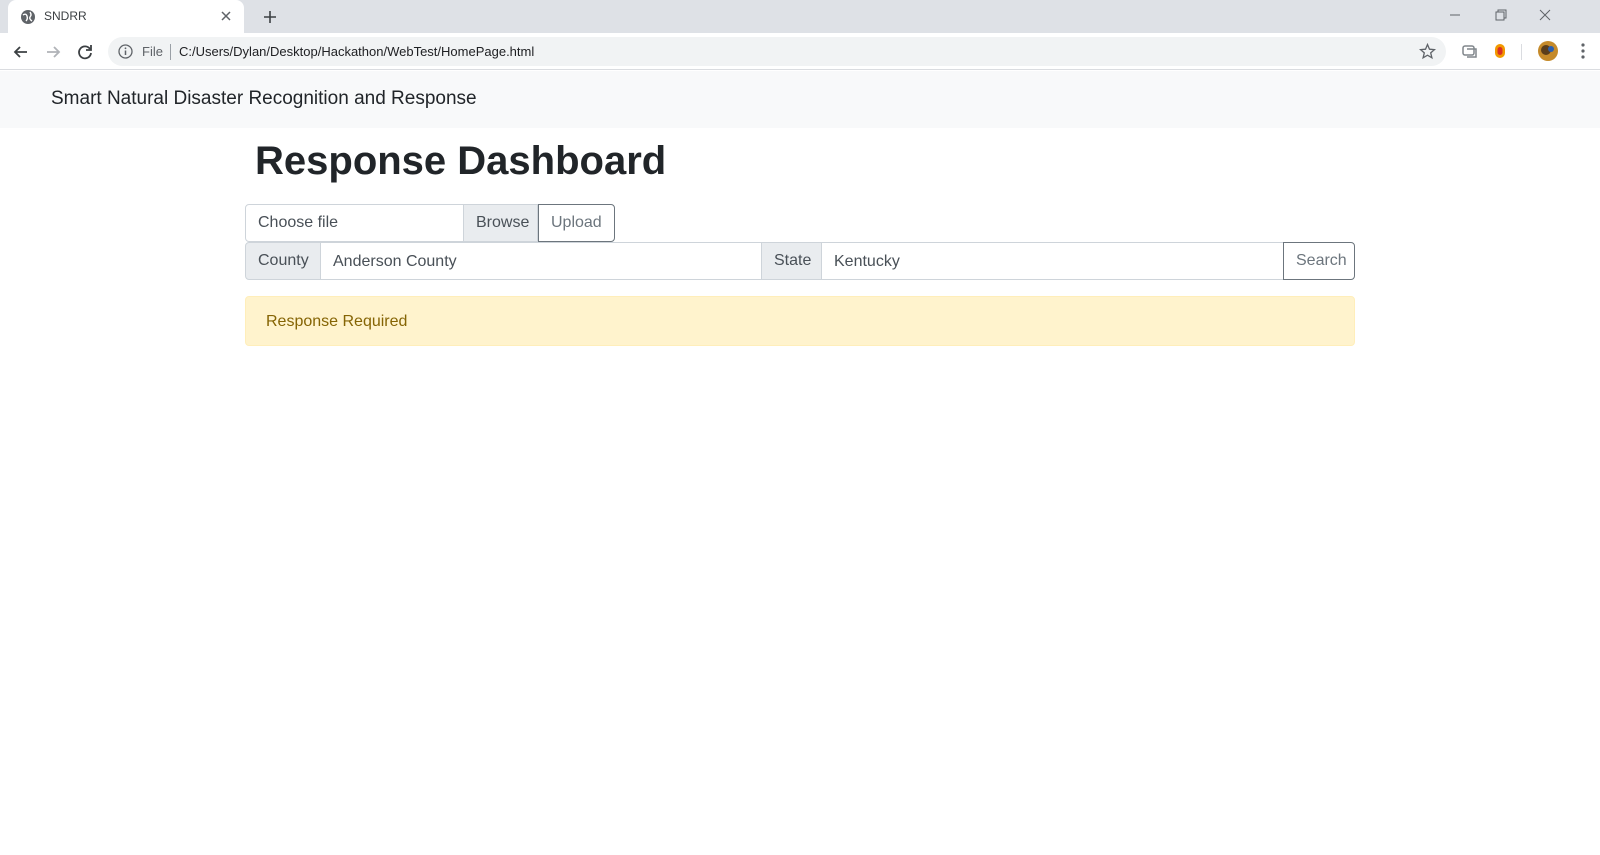 This screenshot has height=855, width=1600. I want to click on window-close-icon, so click(1545, 15).